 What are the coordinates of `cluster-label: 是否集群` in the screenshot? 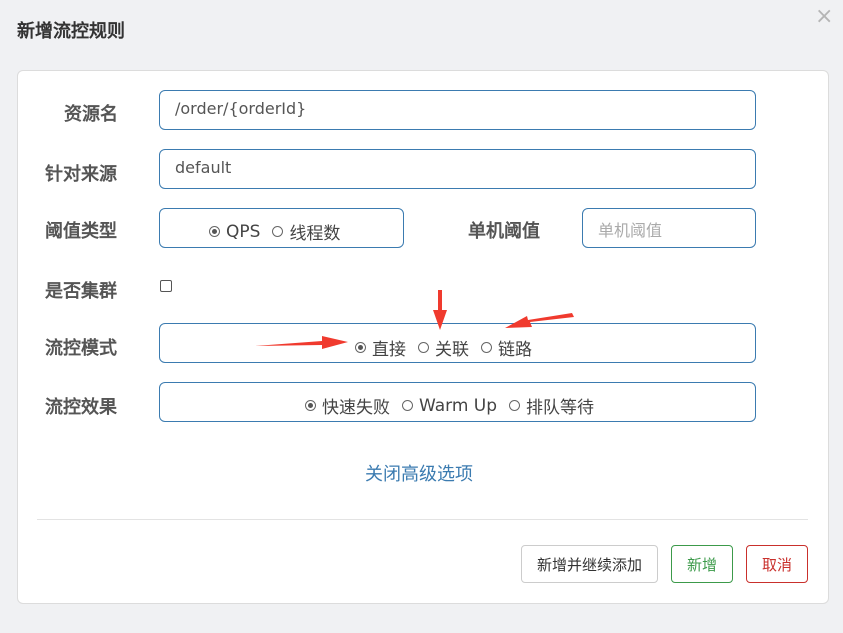 It's located at (81, 291).